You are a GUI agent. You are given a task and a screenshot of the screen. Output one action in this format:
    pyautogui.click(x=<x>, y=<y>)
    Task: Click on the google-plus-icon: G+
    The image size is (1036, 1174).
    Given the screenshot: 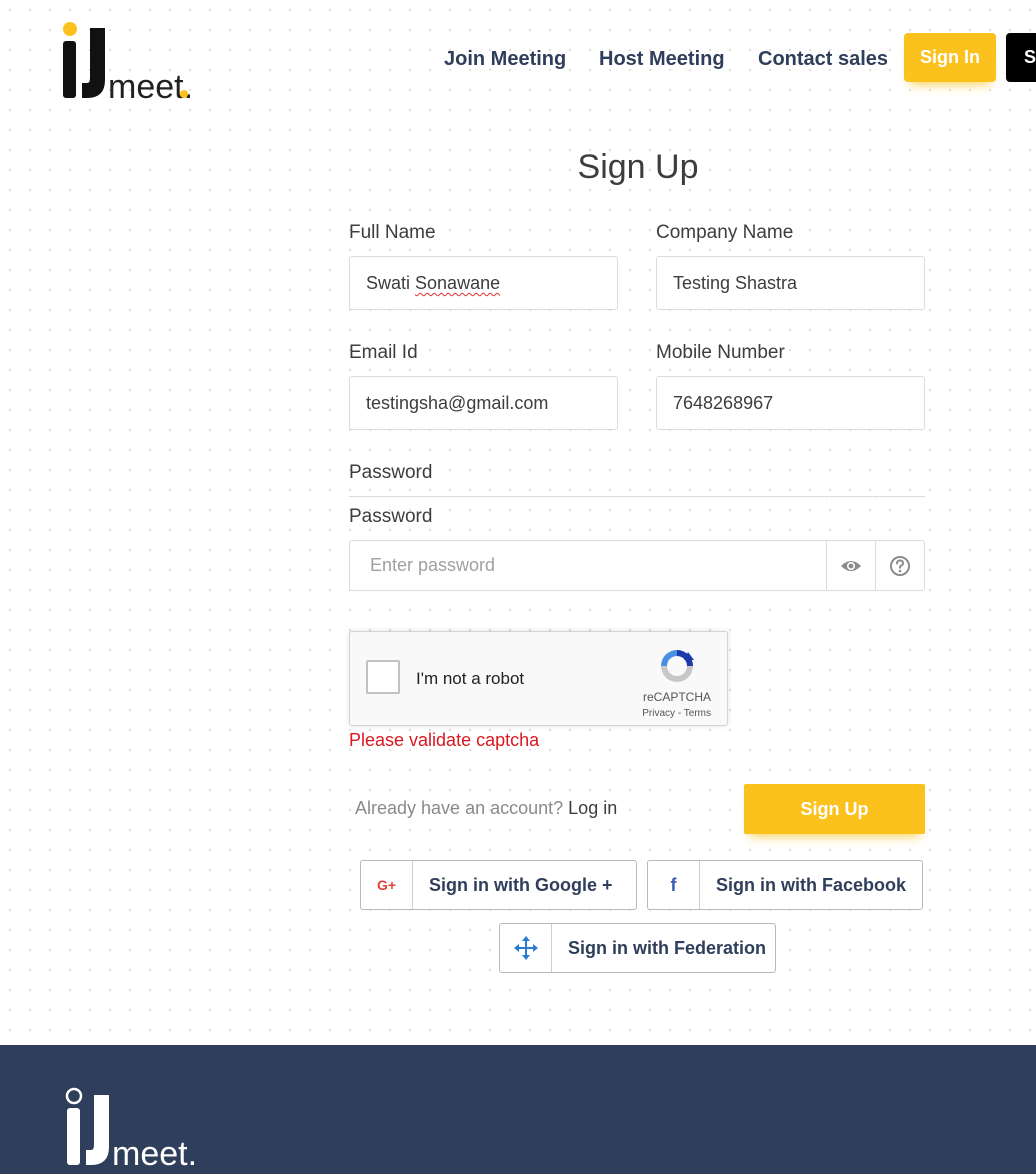 What is the action you would take?
    pyautogui.click(x=387, y=885)
    